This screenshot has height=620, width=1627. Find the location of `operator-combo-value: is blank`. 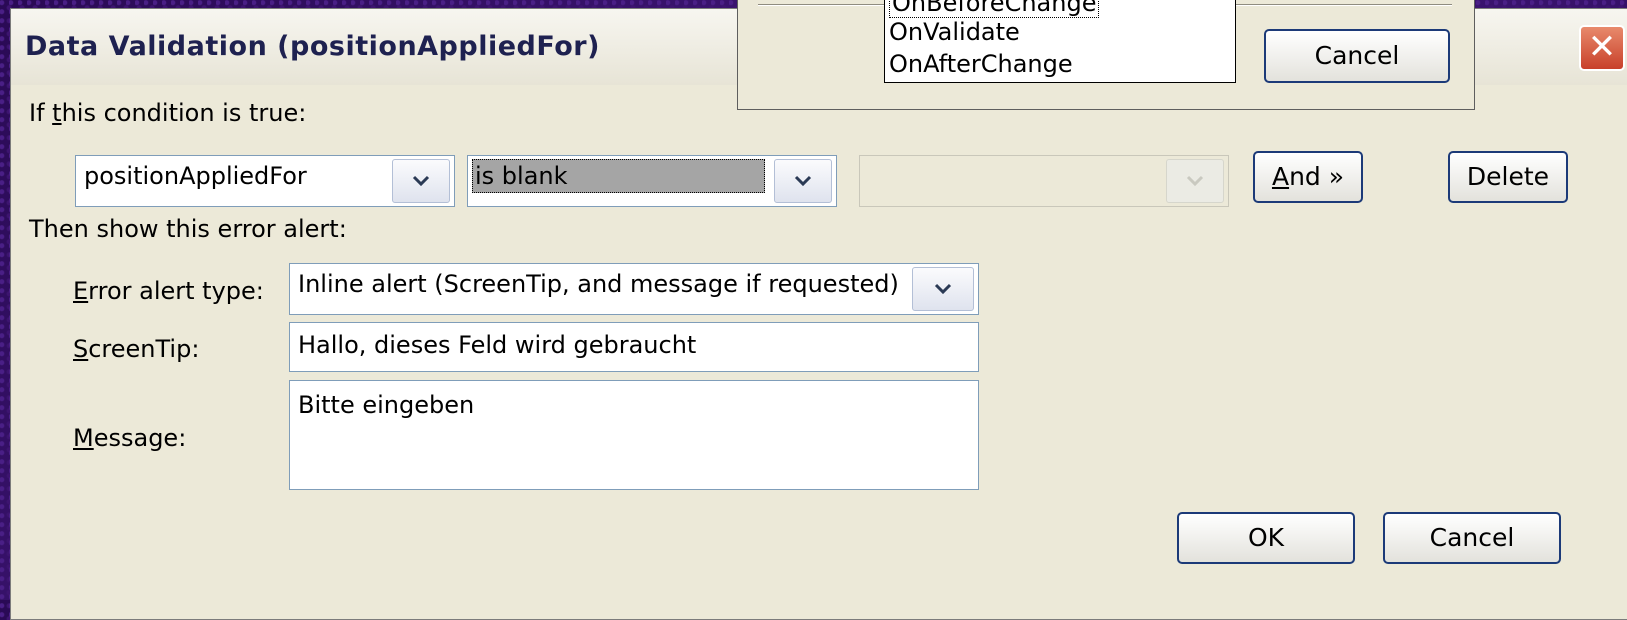

operator-combo-value: is blank is located at coordinates (618, 176).